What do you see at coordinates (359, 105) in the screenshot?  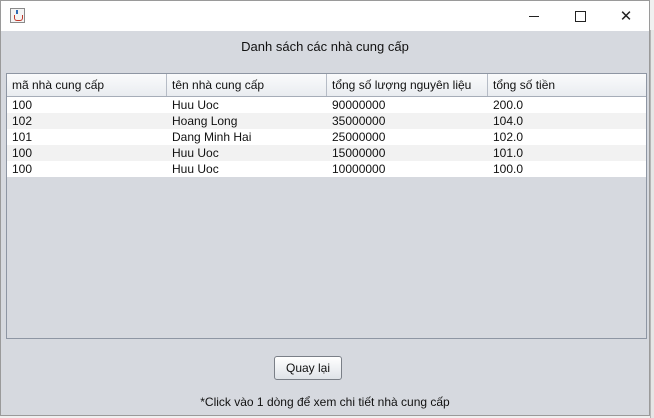 I see `cell-total-quantity: 90000000` at bounding box center [359, 105].